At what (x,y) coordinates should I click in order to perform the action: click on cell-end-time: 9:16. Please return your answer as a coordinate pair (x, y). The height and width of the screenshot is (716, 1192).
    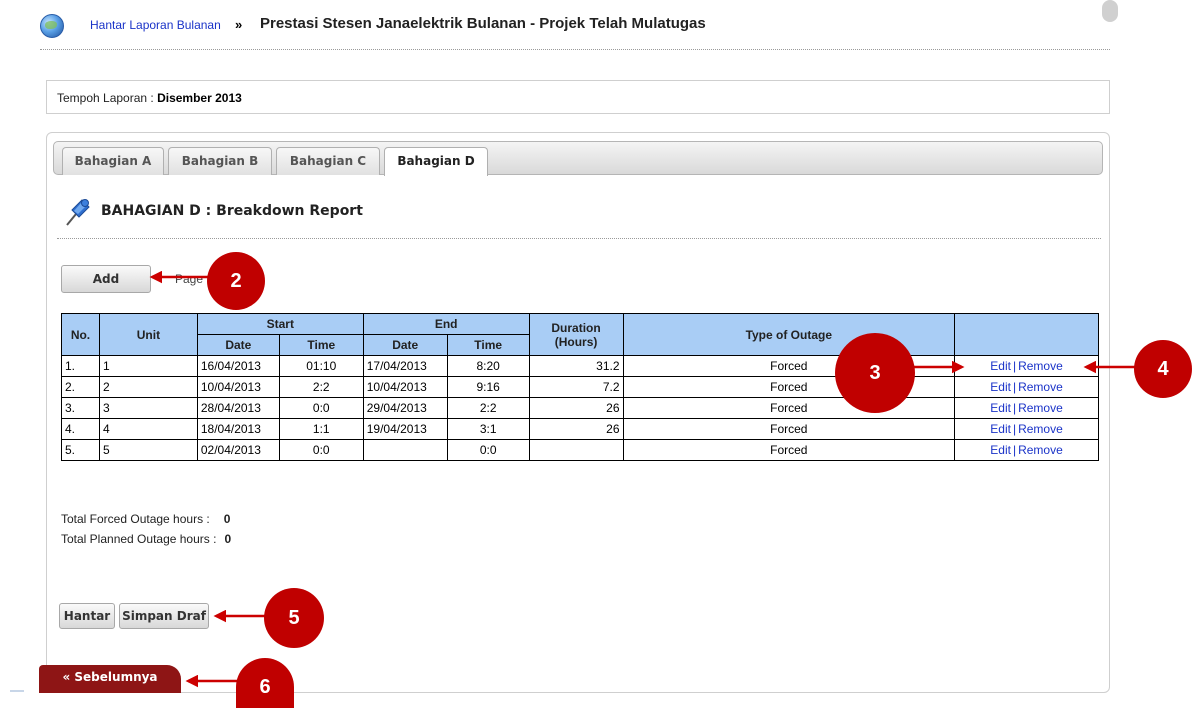
    Looking at the image, I should click on (488, 387).